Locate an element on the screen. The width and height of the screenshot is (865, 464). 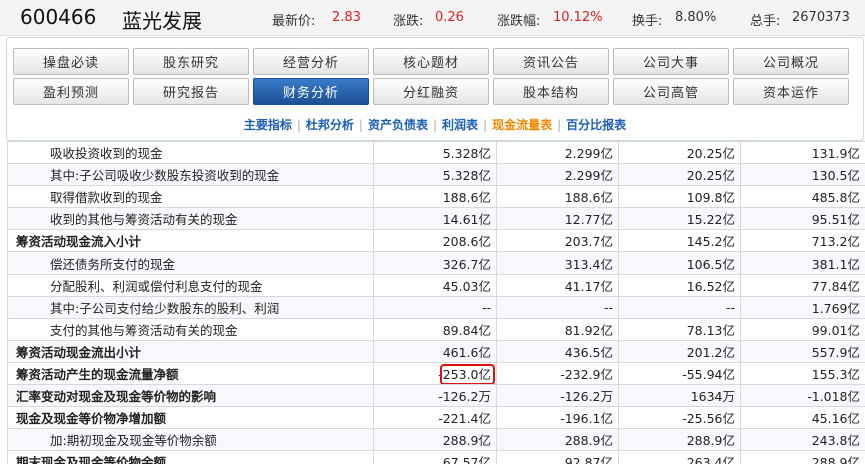
value-cell: 436.5亿 is located at coordinates (557, 351).